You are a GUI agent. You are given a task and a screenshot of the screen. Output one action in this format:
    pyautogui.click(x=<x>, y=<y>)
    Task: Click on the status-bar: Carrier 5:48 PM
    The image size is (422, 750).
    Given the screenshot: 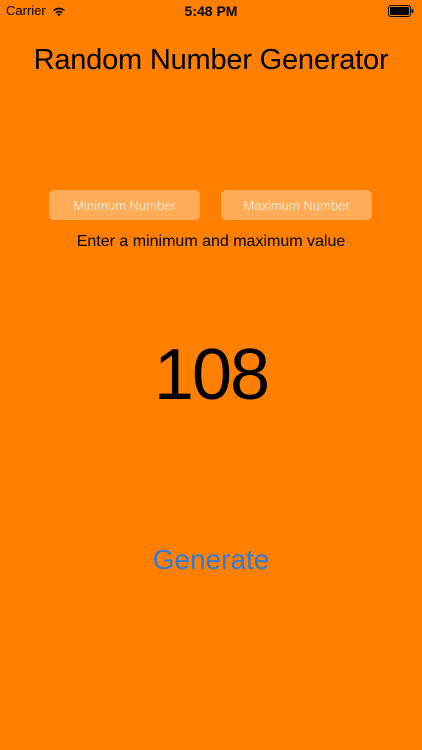 What is the action you would take?
    pyautogui.click(x=211, y=11)
    